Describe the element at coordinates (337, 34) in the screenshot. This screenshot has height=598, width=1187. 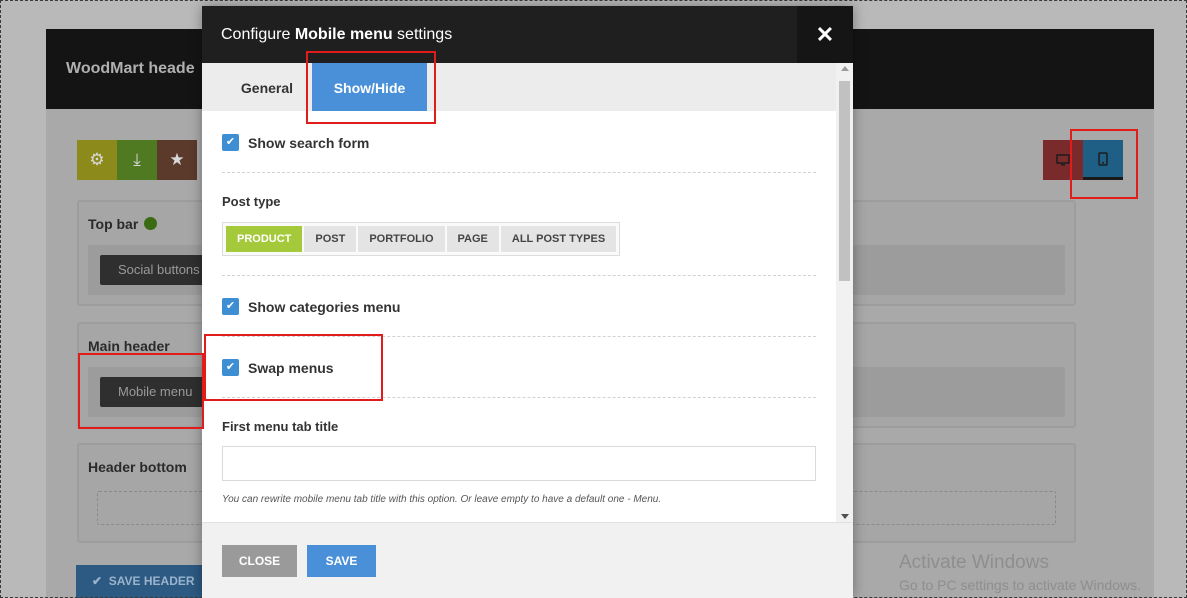
I see `modal-title: Configure Mobile menu settings` at that location.